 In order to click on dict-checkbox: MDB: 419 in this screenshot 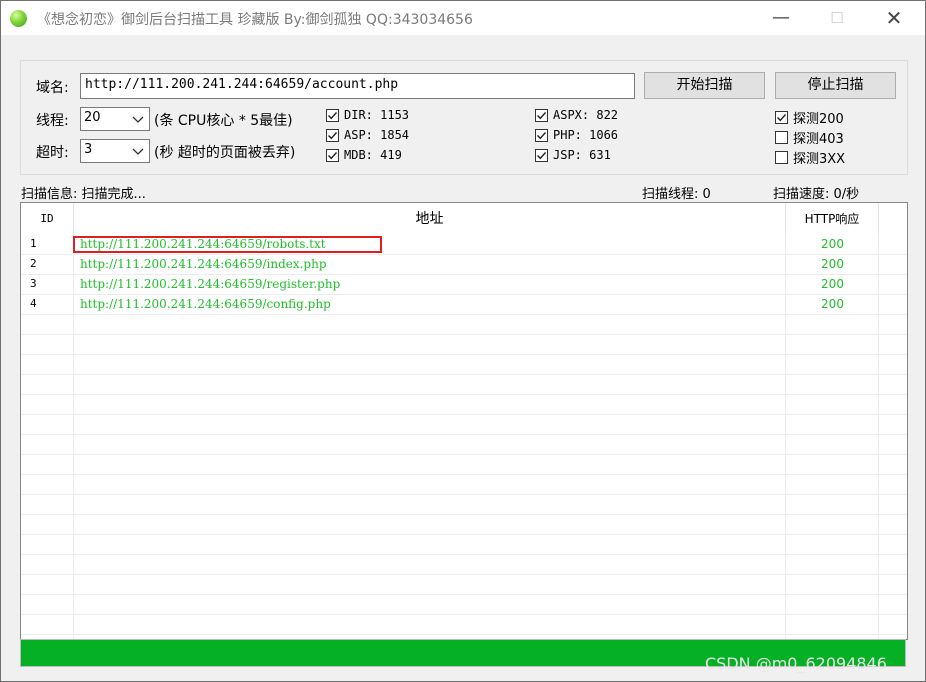, I will do `click(364, 155)`.